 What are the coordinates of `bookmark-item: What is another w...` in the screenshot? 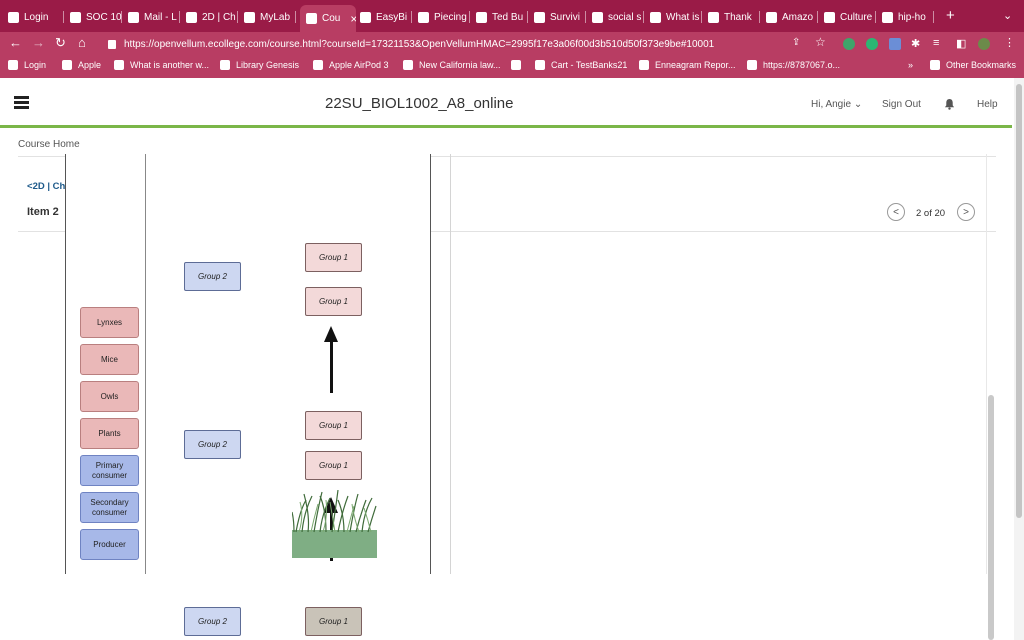 It's located at (161, 65).